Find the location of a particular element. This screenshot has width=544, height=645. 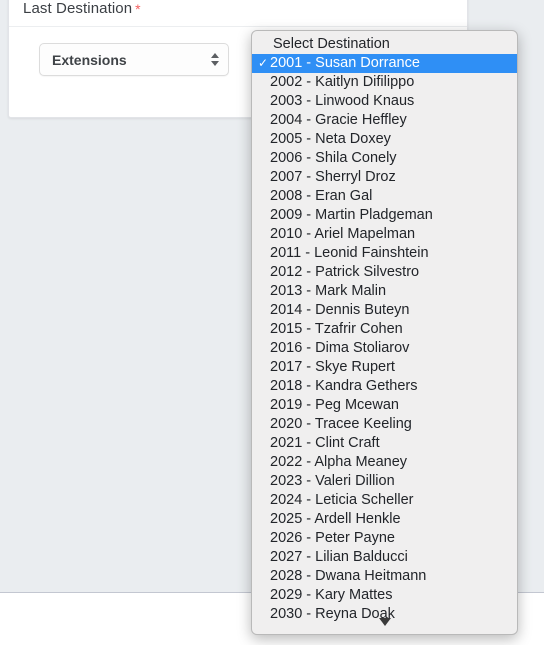

dropdown-option-label: 2026 - Peter Payne is located at coordinates (332, 538).